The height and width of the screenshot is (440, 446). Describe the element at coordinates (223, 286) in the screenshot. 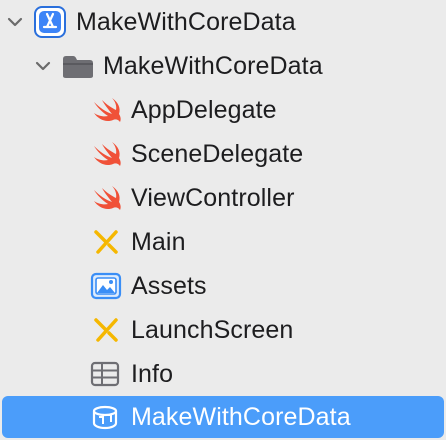

I see `navigator-row-assets: Assets` at that location.